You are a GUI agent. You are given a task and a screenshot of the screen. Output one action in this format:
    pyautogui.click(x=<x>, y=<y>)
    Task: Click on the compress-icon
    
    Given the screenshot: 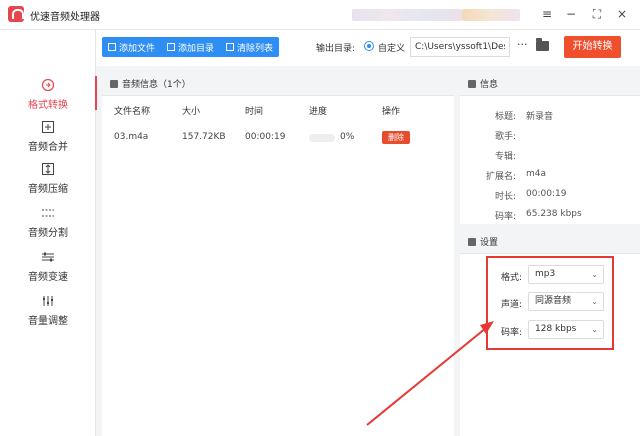 What is the action you would take?
    pyautogui.click(x=48, y=169)
    